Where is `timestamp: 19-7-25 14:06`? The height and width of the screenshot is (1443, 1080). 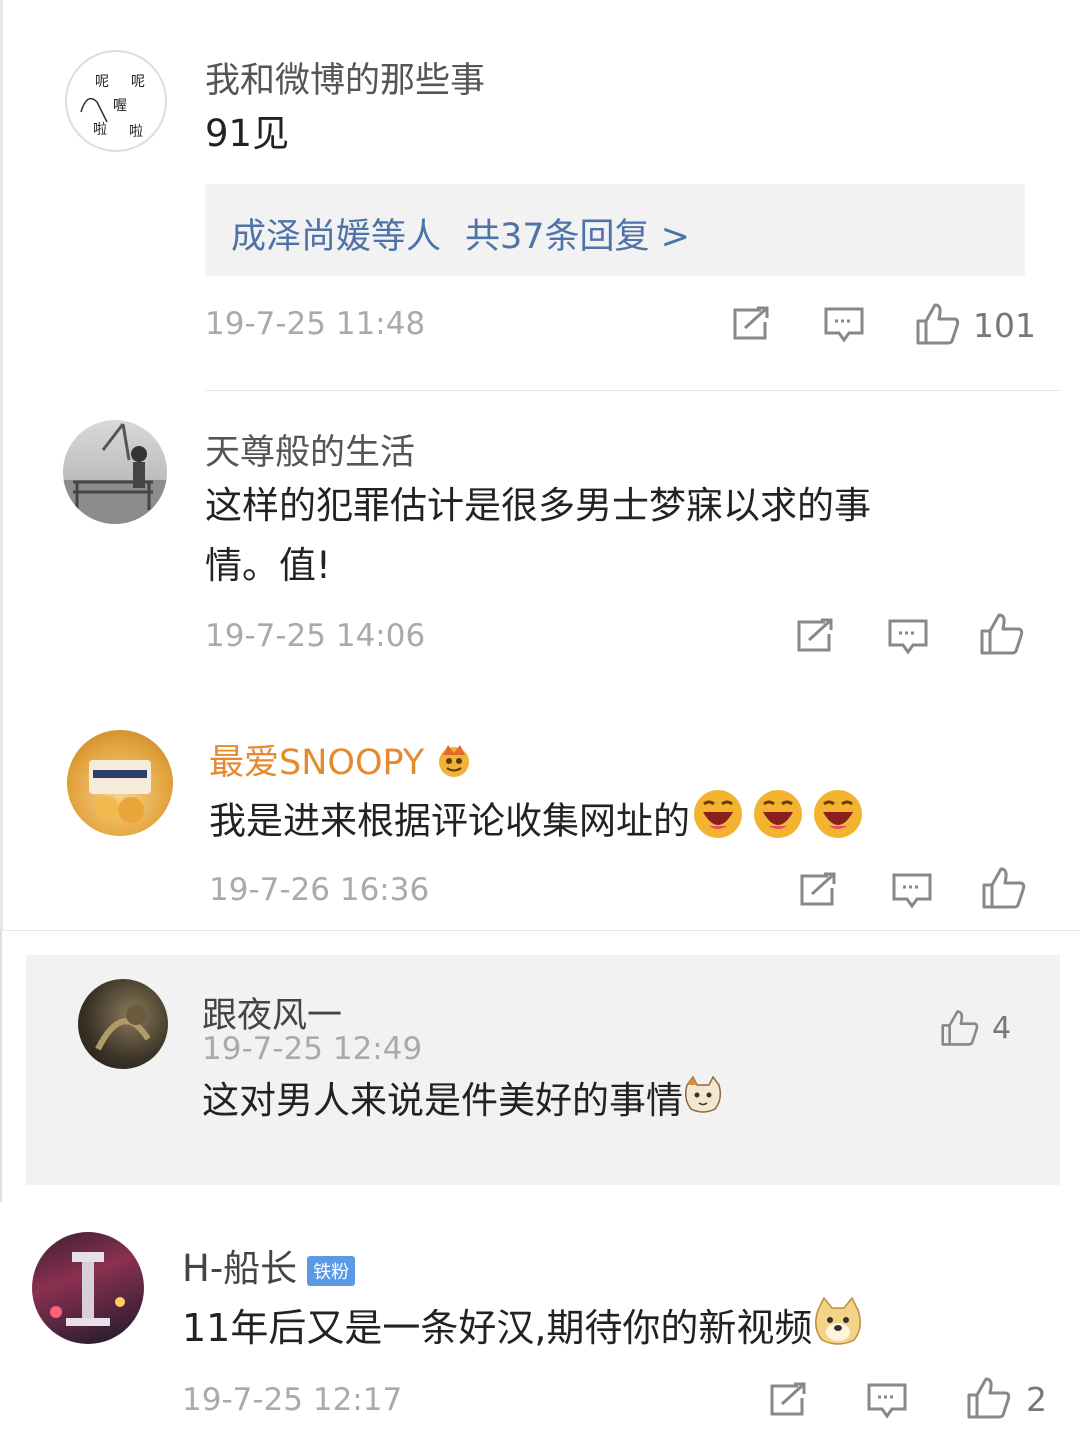 timestamp: 19-7-25 14:06 is located at coordinates (315, 636).